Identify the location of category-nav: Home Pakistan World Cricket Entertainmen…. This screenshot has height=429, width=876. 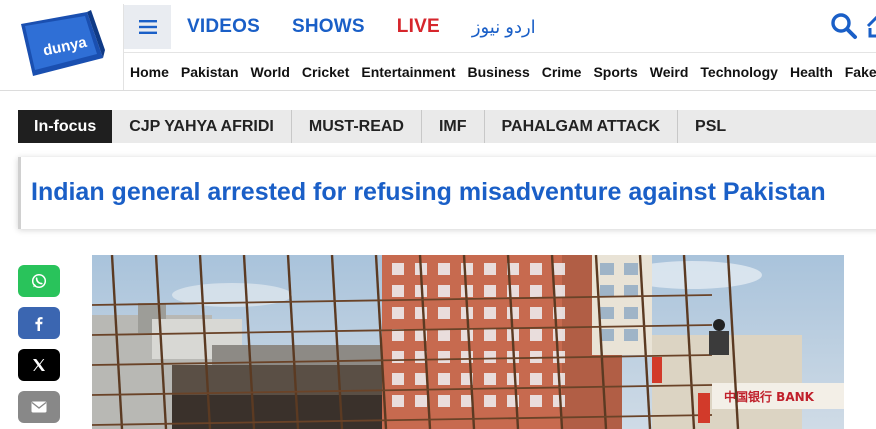
(500, 71).